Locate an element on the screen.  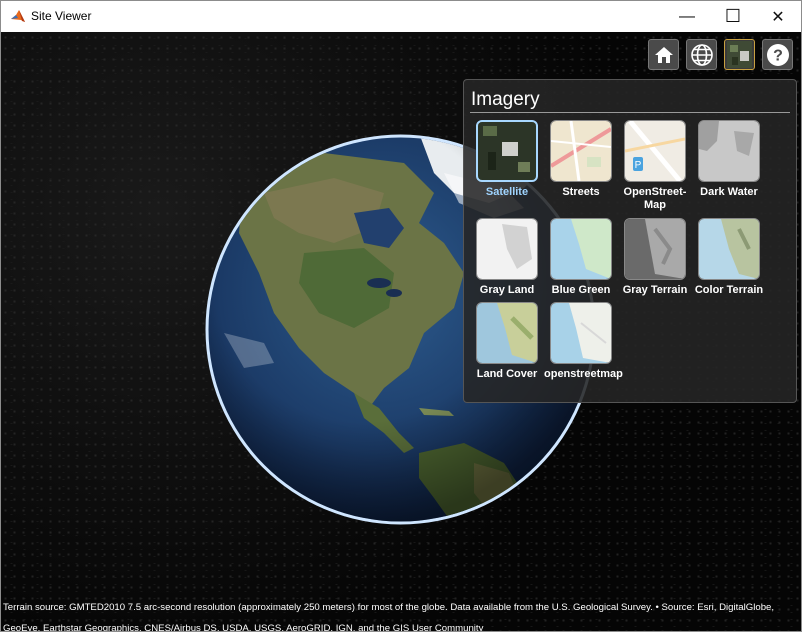
imagery-option-dark-water: Dark Water is located at coordinates (729, 159).